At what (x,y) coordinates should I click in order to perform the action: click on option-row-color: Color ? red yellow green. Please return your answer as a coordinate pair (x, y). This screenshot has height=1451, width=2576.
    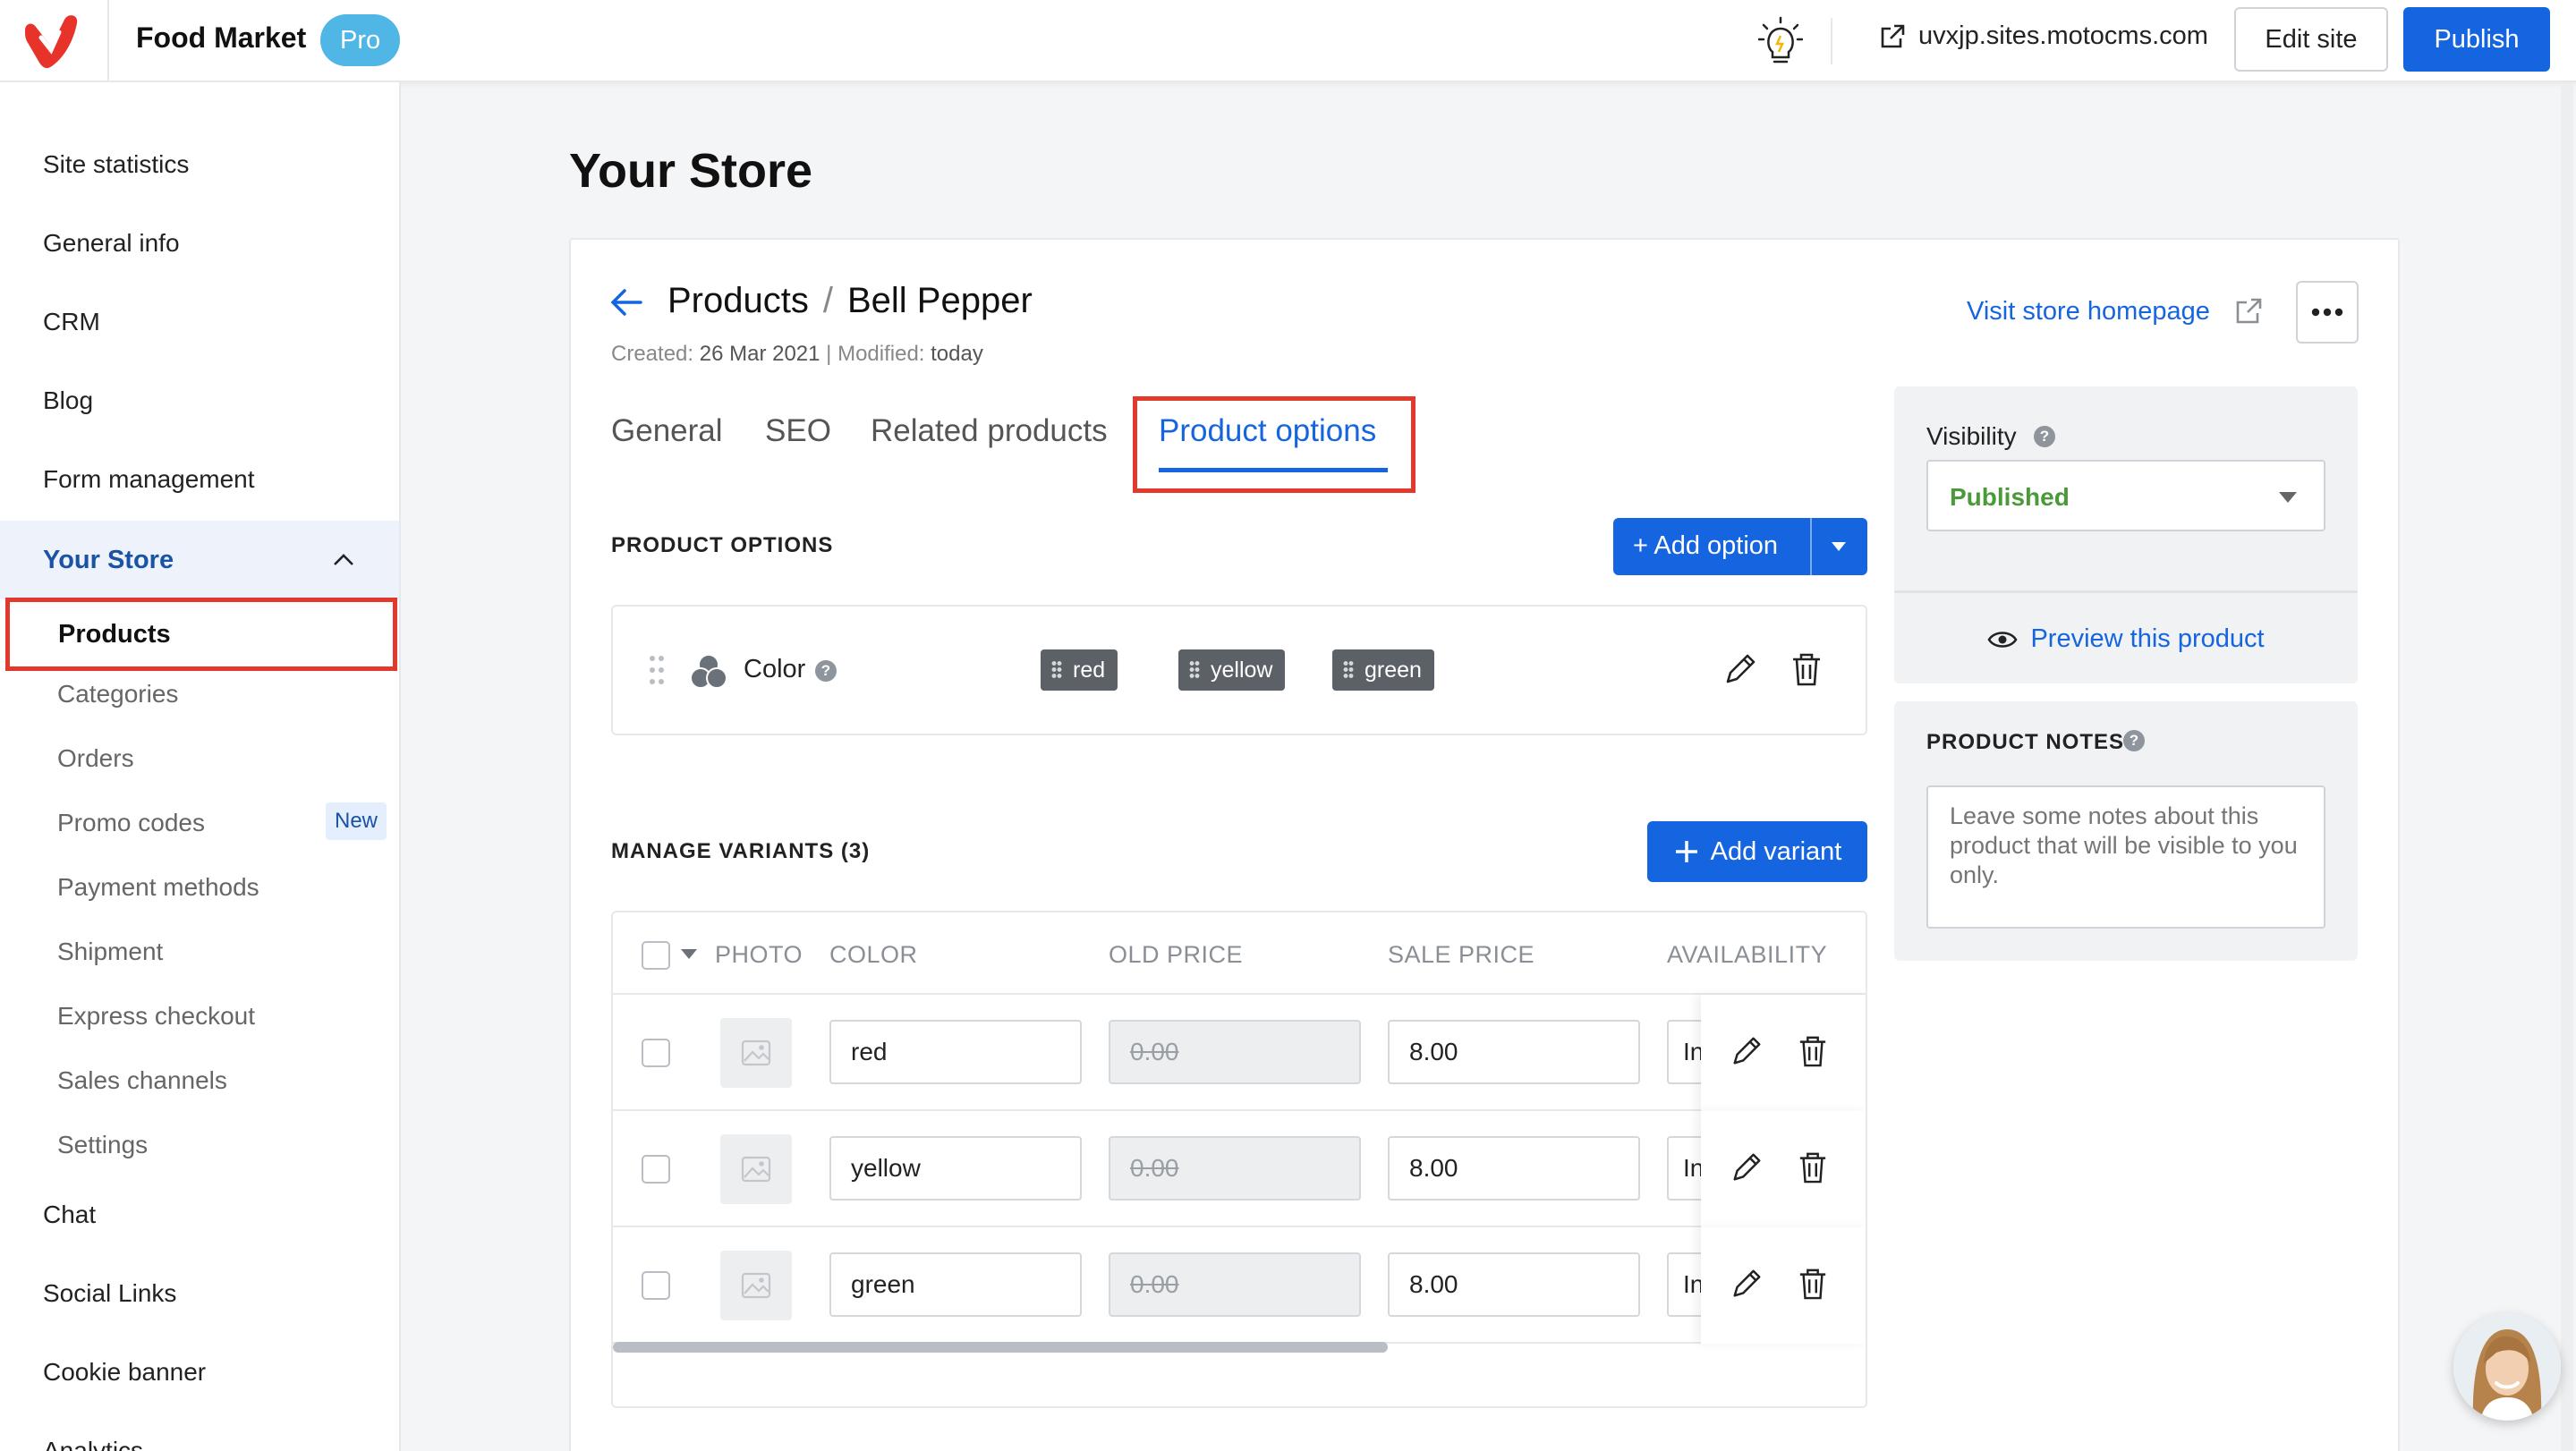
    Looking at the image, I should click on (1239, 670).